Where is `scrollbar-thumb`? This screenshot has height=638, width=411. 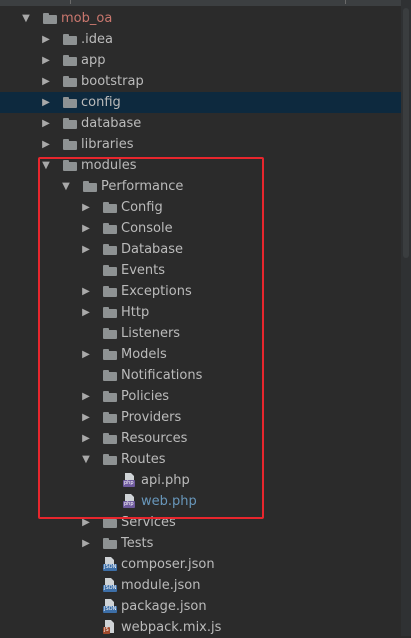 scrollbar-thumb is located at coordinates (406, 133).